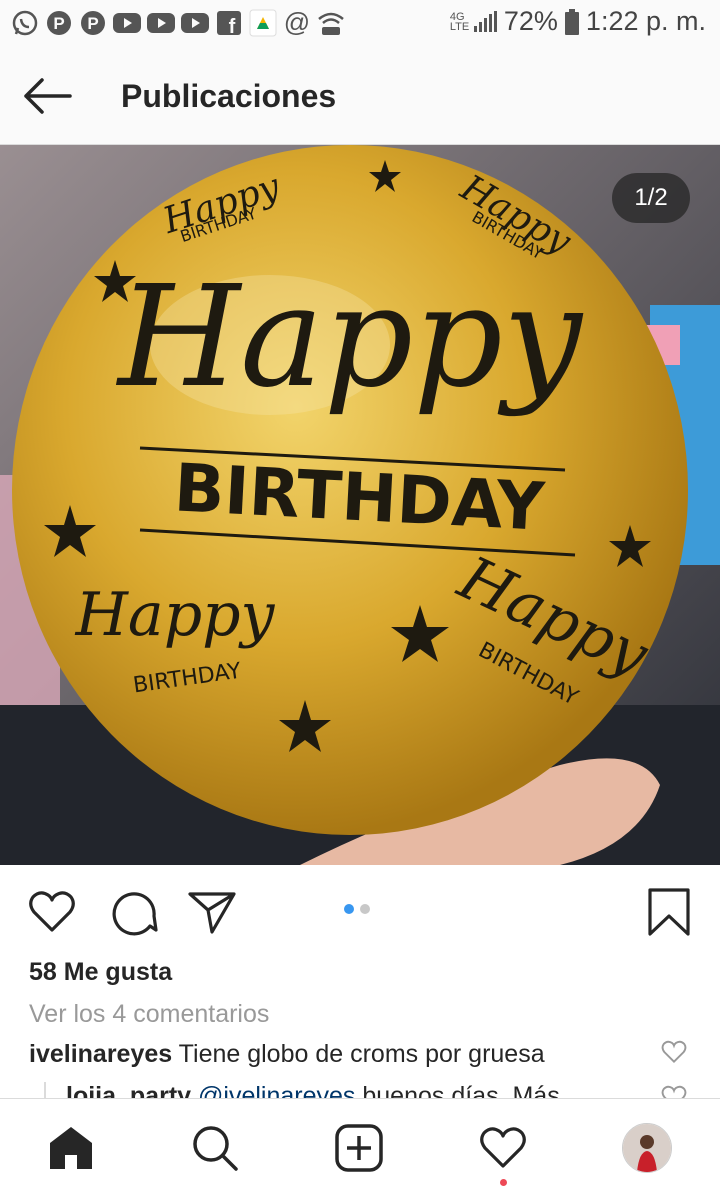 Image resolution: width=720 pixels, height=1197 pixels. I want to click on profile-icon, so click(647, 1148).